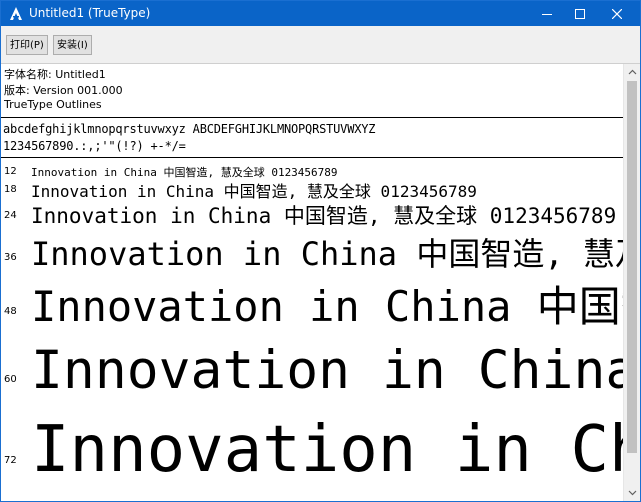 The width and height of the screenshot is (641, 502). I want to click on toolbar: 打印(P) 安装(I), so click(320, 45).